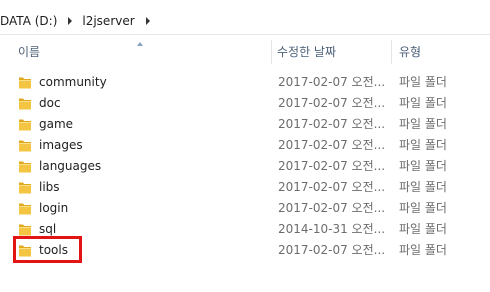 This screenshot has height=292, width=490. What do you see at coordinates (245, 208) in the screenshot?
I see `list-item: login 2017-02-07 오전... 파일 폴더` at bounding box center [245, 208].